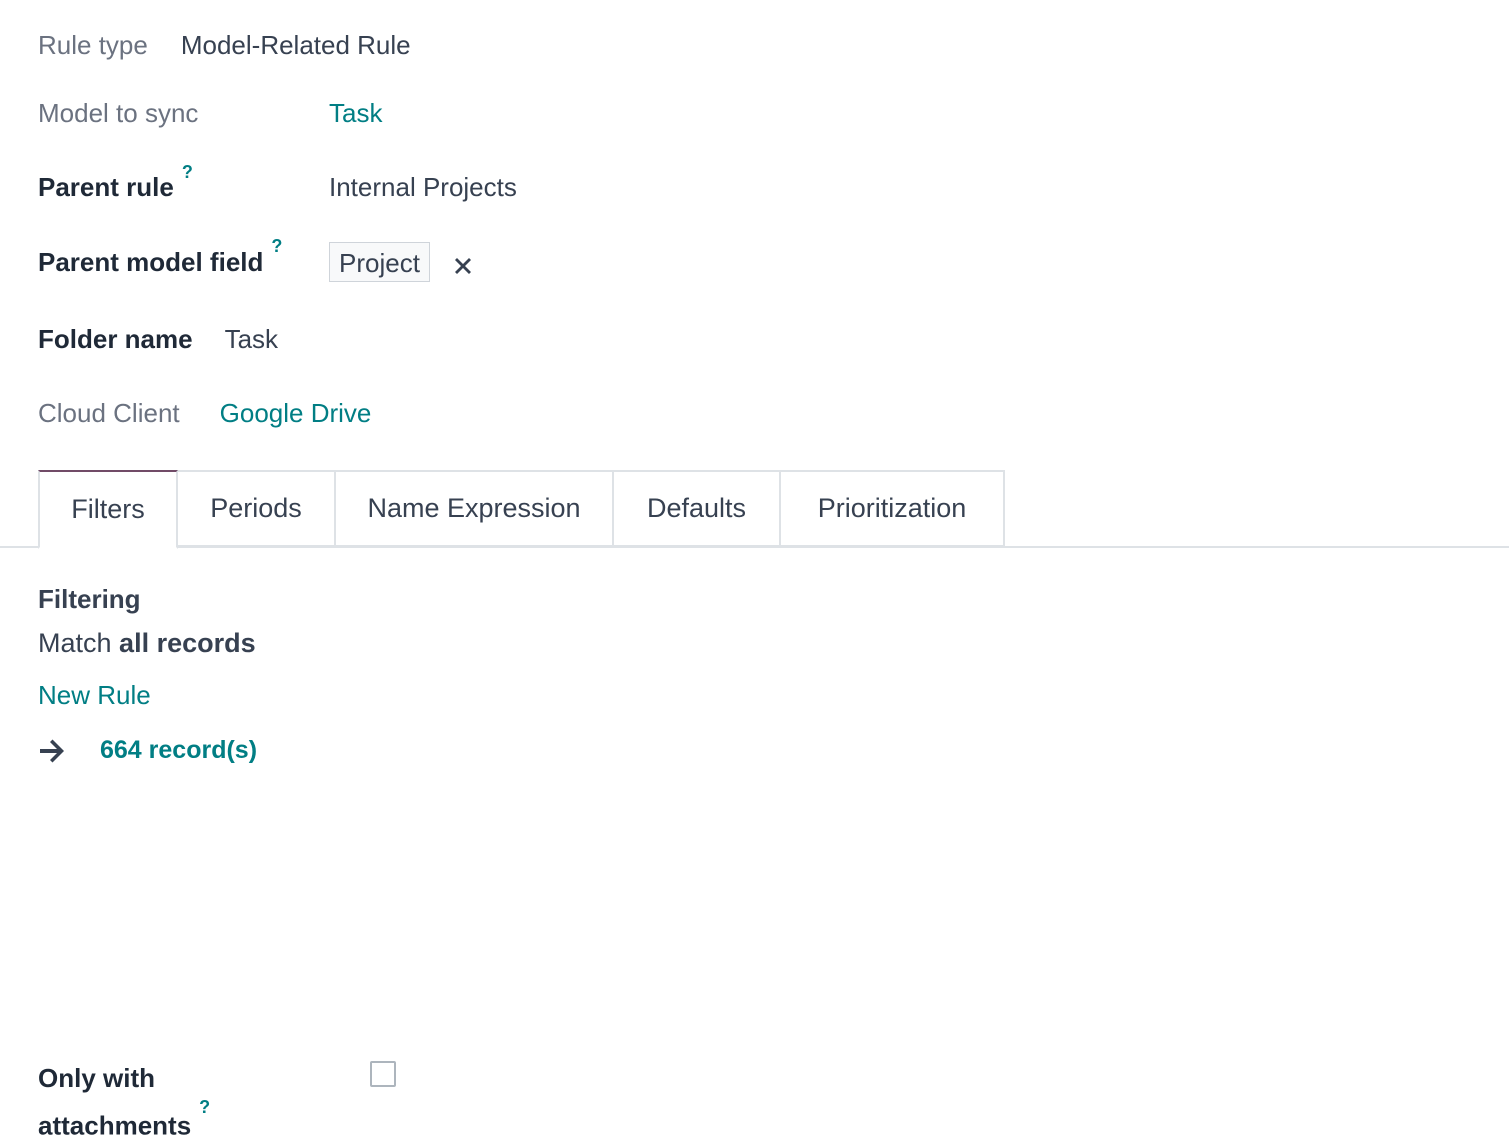 This screenshot has width=1509, height=1146. What do you see at coordinates (187, 643) in the screenshot?
I see `match-scope: all records` at bounding box center [187, 643].